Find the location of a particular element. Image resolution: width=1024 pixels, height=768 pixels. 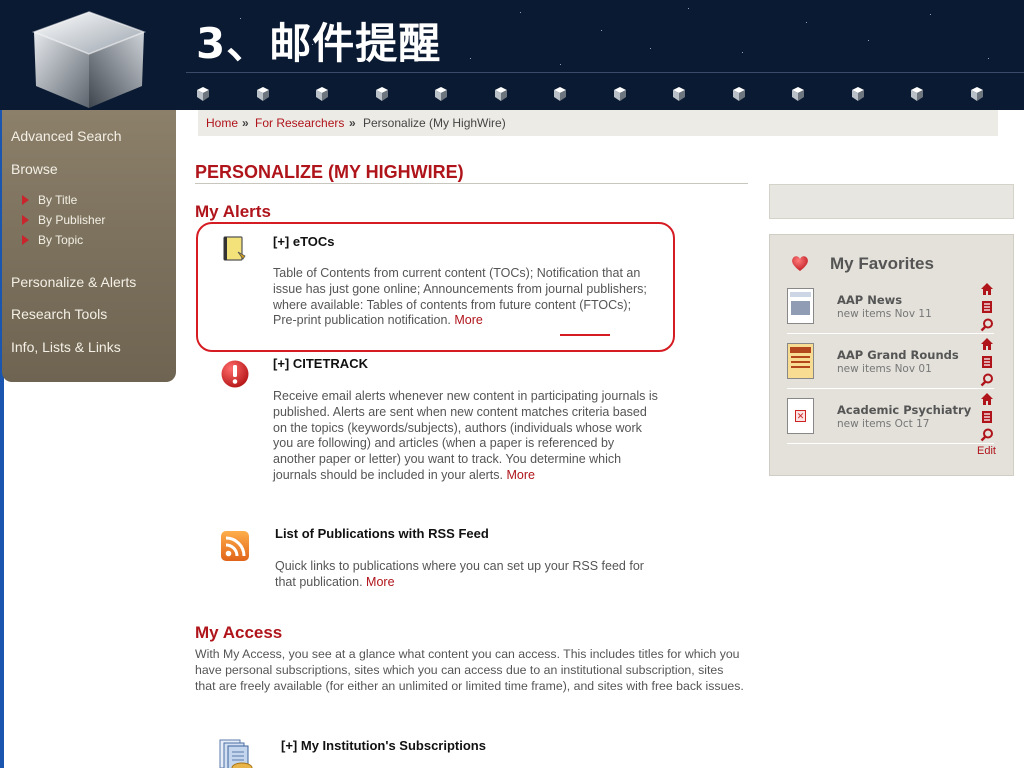

documents-stack-icon is located at coordinates (236, 753).